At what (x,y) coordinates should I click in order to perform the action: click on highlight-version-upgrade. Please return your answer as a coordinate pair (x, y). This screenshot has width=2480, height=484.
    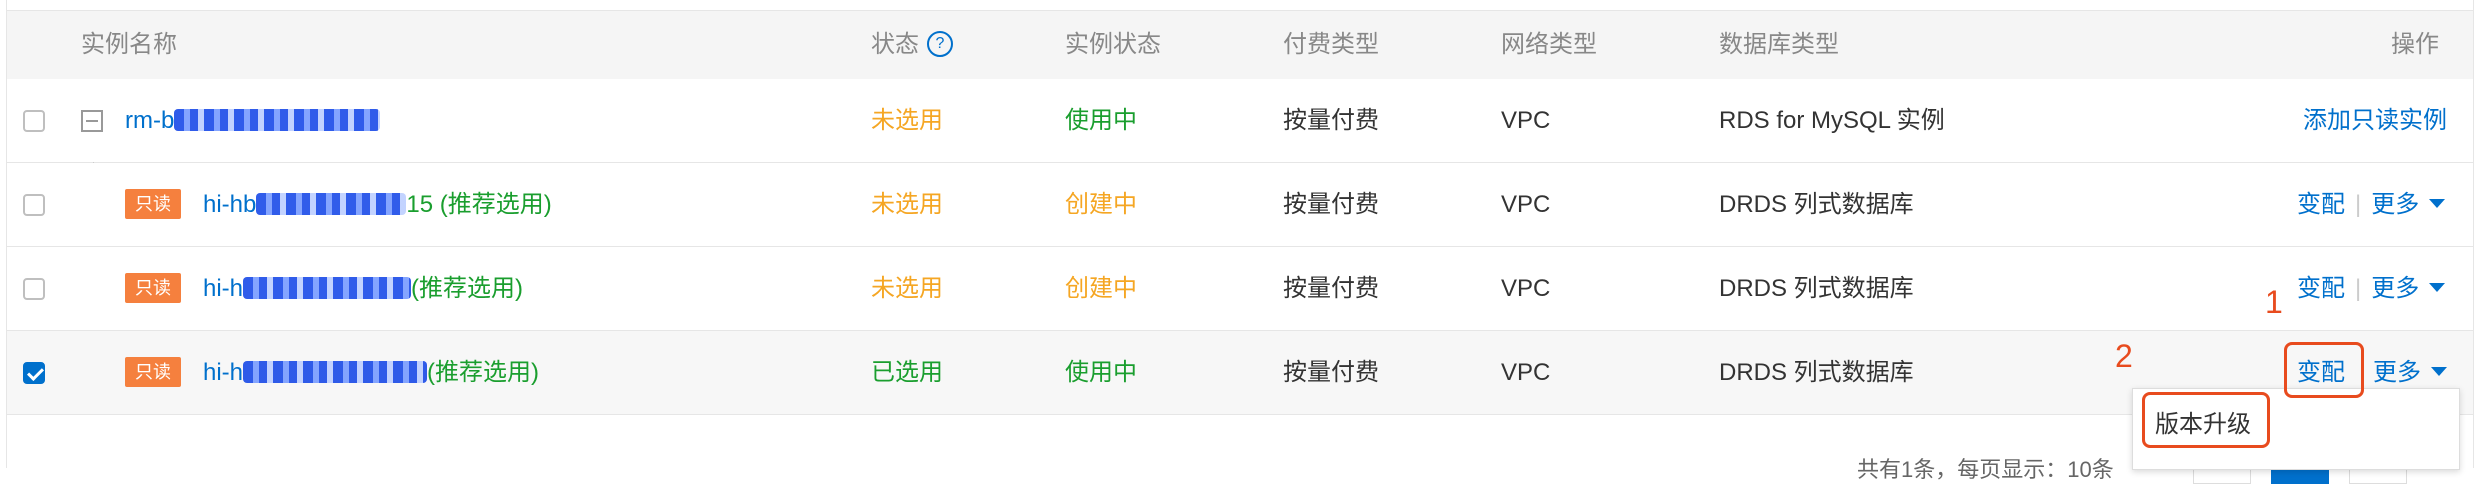
    Looking at the image, I should click on (2206, 420).